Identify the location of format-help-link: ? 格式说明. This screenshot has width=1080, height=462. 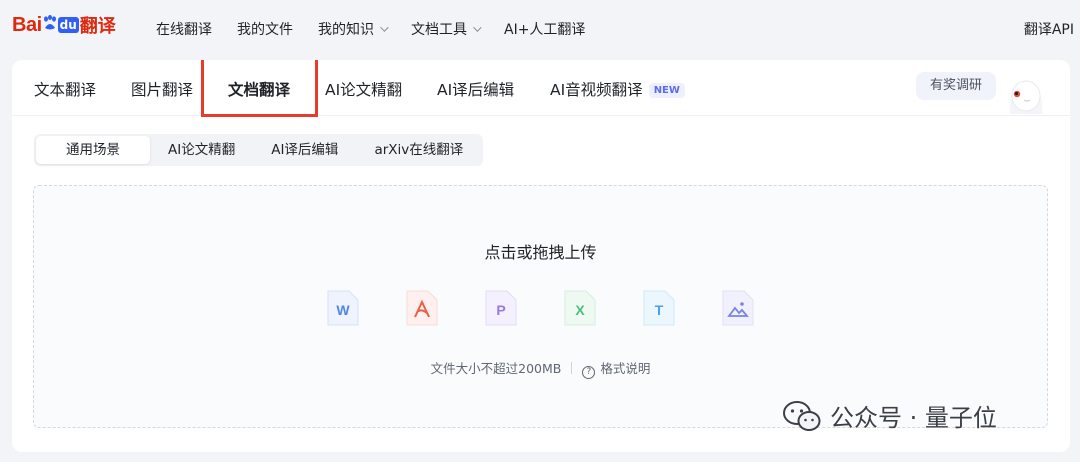
(616, 370).